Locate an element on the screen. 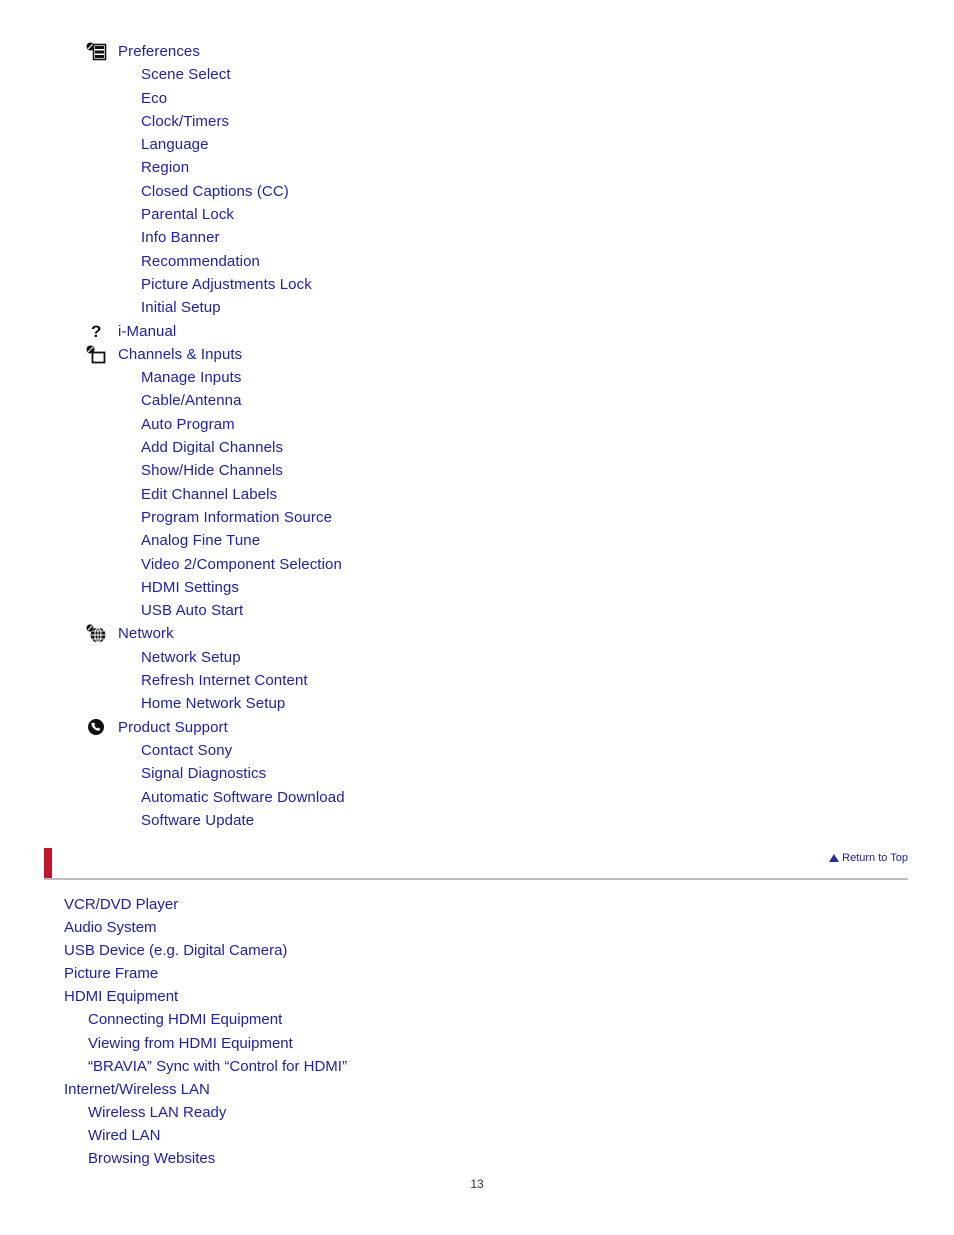 Image resolution: width=954 pixels, height=1235 pixels. related-topic-label: “BRAVIA” Sync with “Control for HDMI” is located at coordinates (217, 1066).